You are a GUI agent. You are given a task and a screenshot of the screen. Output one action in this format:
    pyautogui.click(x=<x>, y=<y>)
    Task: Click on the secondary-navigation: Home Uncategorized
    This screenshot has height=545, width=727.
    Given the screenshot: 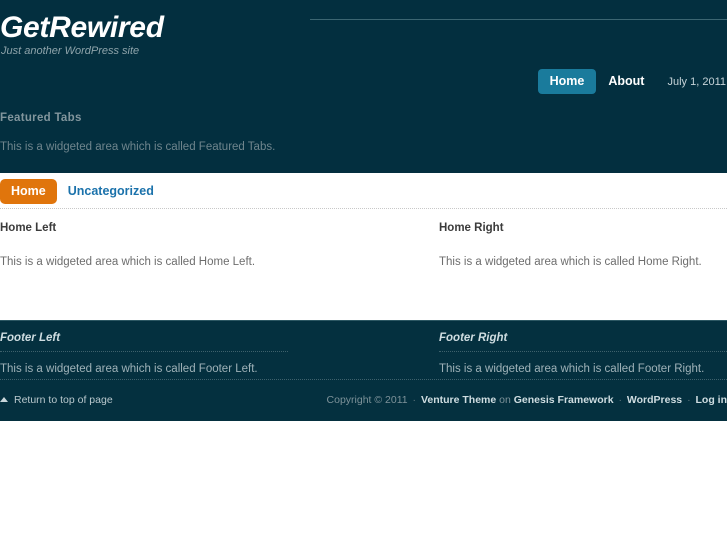 What is the action you would take?
    pyautogui.click(x=82, y=191)
    